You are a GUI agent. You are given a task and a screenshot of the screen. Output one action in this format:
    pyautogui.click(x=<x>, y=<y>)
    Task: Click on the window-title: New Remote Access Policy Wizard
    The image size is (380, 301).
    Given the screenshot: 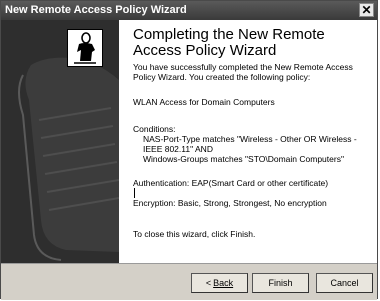 What is the action you would take?
    pyautogui.click(x=96, y=10)
    